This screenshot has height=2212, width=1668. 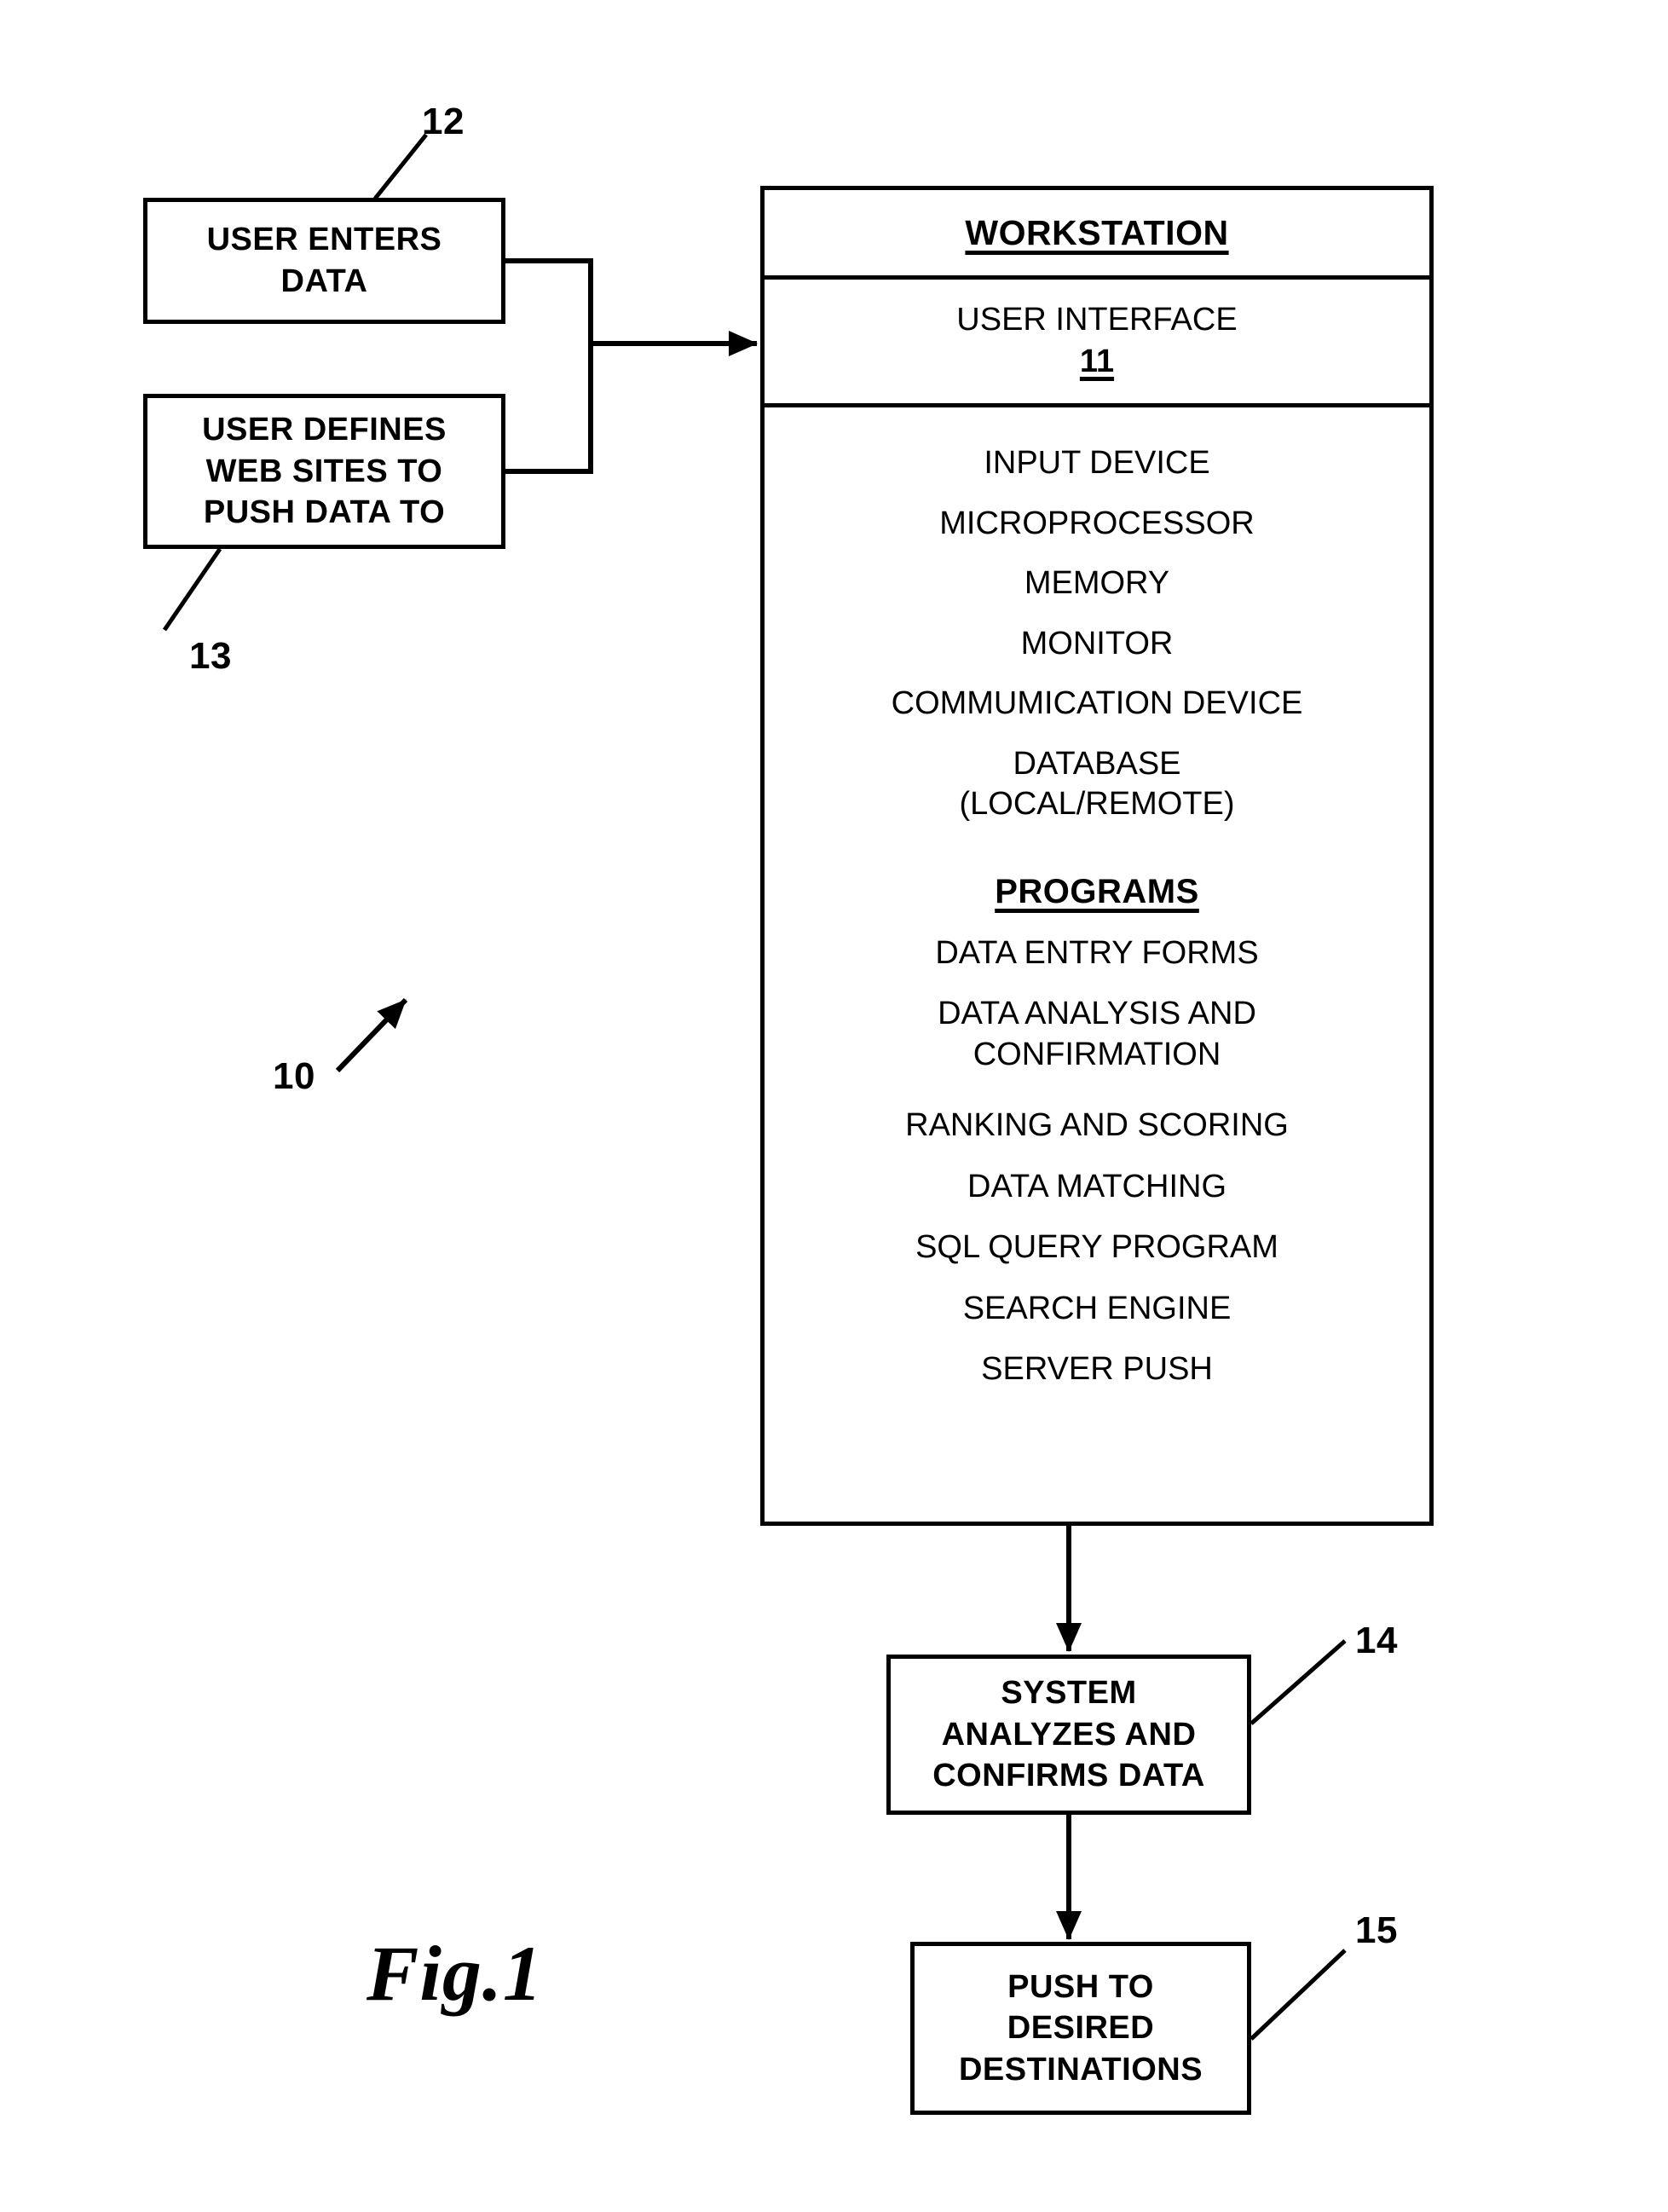 I want to click on box-label-line: SYSTEM, so click(x=1069, y=1693).